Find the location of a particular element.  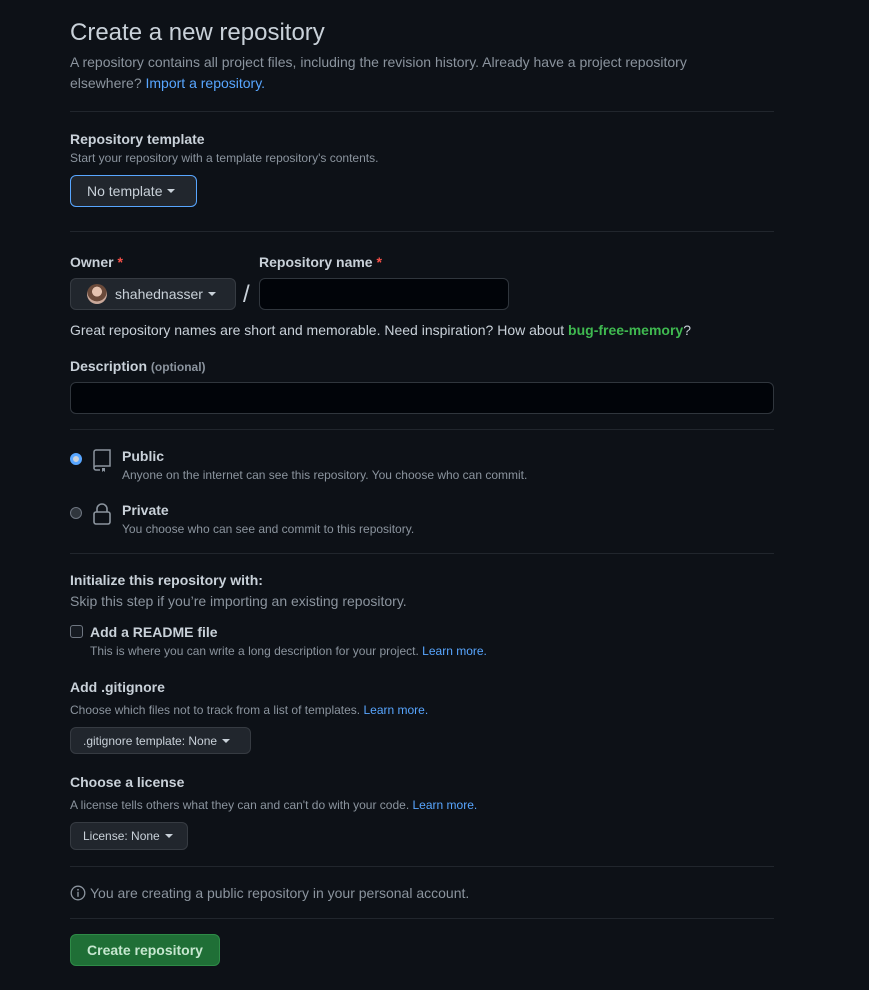

gitignore-learn-more-link: Learn more. is located at coordinates (395, 710).